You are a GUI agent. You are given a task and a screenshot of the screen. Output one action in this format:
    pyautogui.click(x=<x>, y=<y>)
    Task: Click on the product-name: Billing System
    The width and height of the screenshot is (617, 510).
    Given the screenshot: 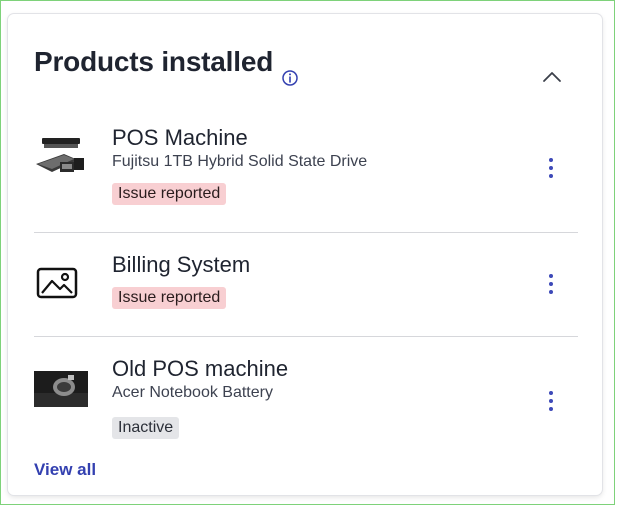 What is the action you would take?
    pyautogui.click(x=181, y=264)
    